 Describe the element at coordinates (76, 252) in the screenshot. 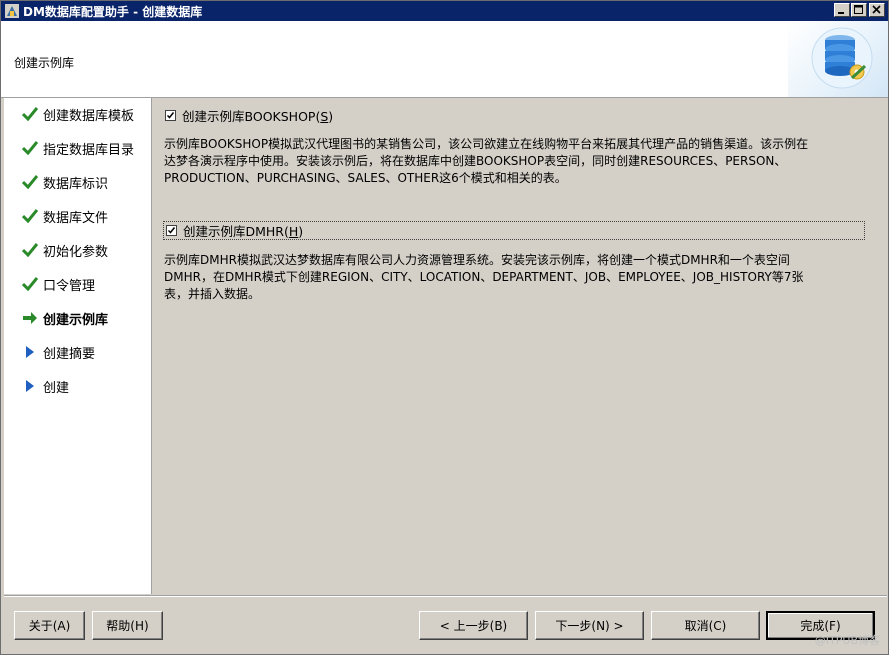

I see `step-label: 初始化参数` at that location.